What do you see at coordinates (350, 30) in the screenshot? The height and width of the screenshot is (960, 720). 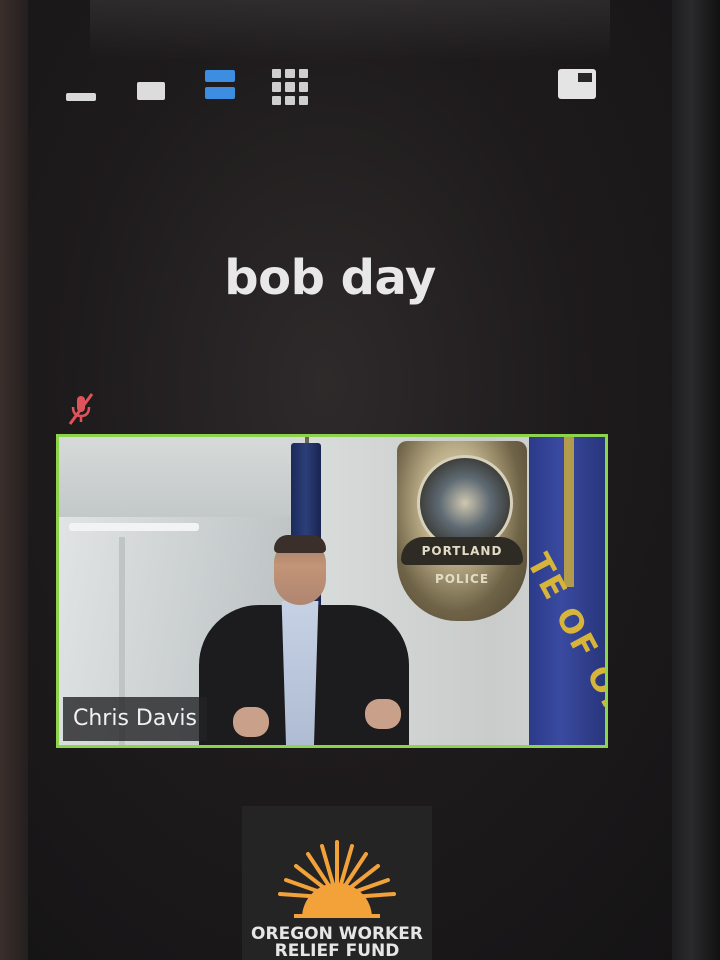 I see `screen-glare` at bounding box center [350, 30].